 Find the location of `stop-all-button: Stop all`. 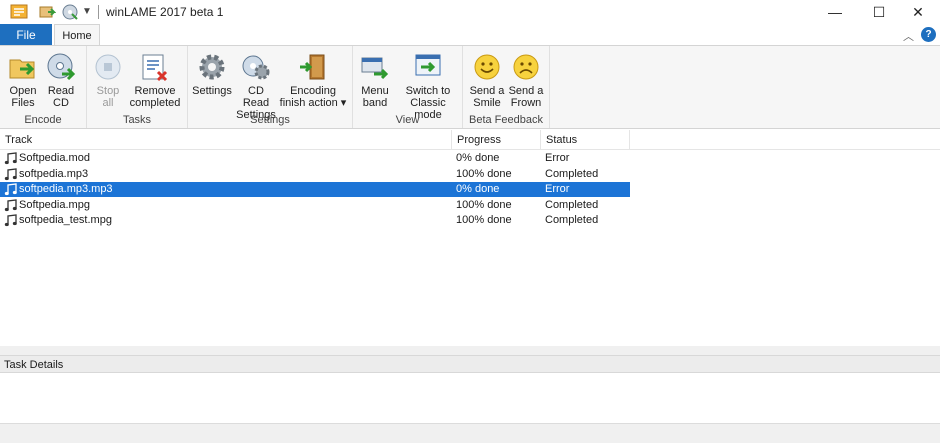

stop-all-button: Stop all is located at coordinates (108, 80).